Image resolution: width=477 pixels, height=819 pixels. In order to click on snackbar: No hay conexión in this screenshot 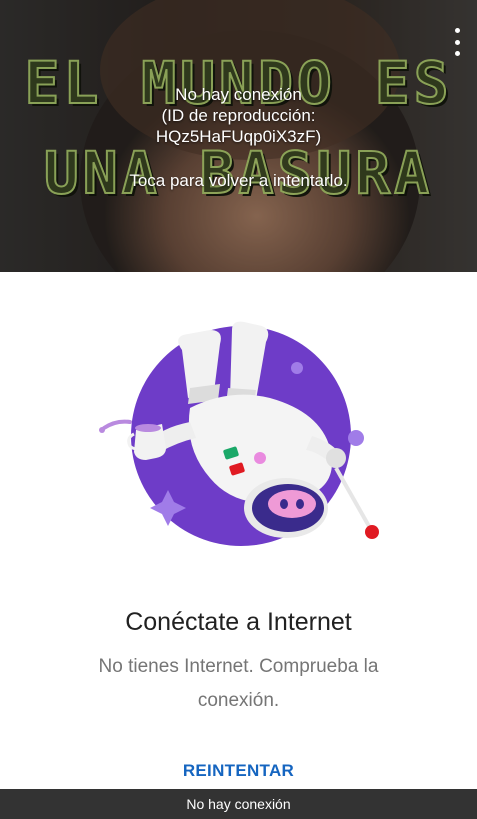, I will do `click(238, 804)`.